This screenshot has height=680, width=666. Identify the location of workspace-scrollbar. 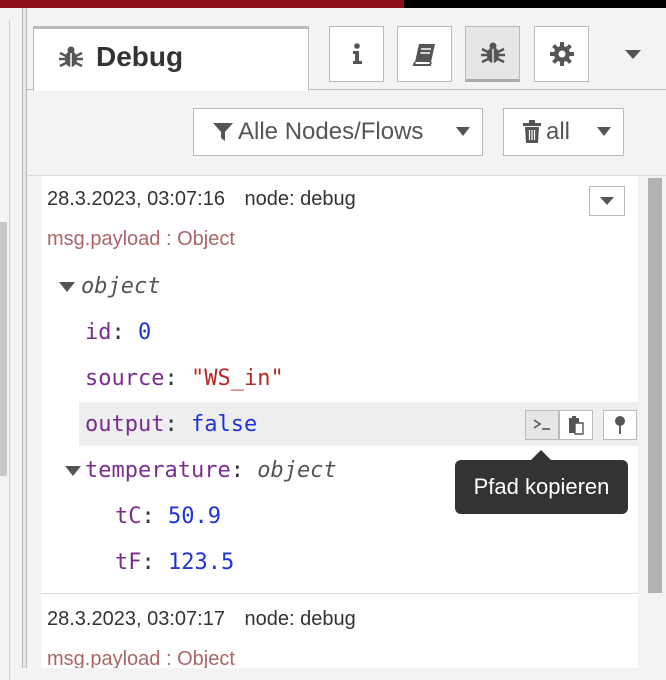
(3, 349).